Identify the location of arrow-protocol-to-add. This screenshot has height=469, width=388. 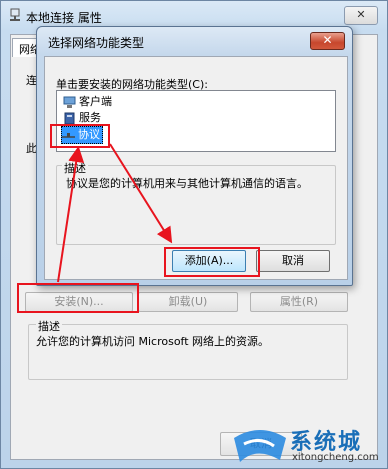
(141, 193).